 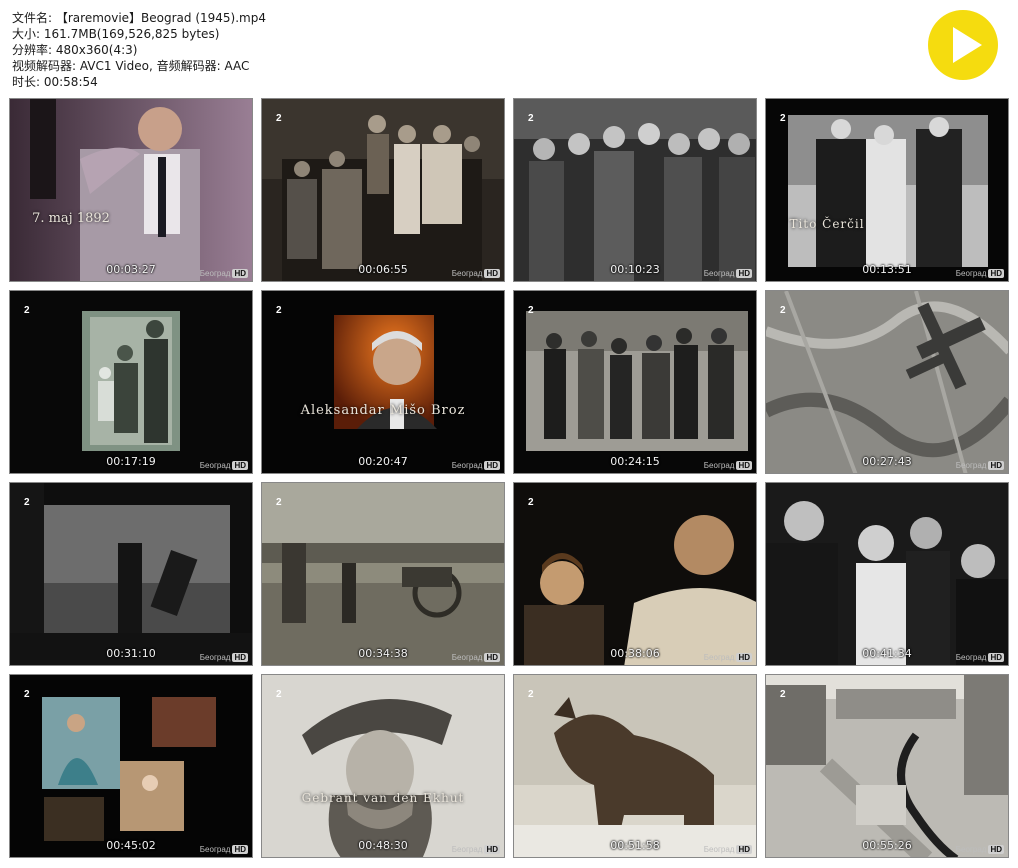 I want to click on thumbnail: 2 00:45:02 Београд HD, so click(x=131, y=766).